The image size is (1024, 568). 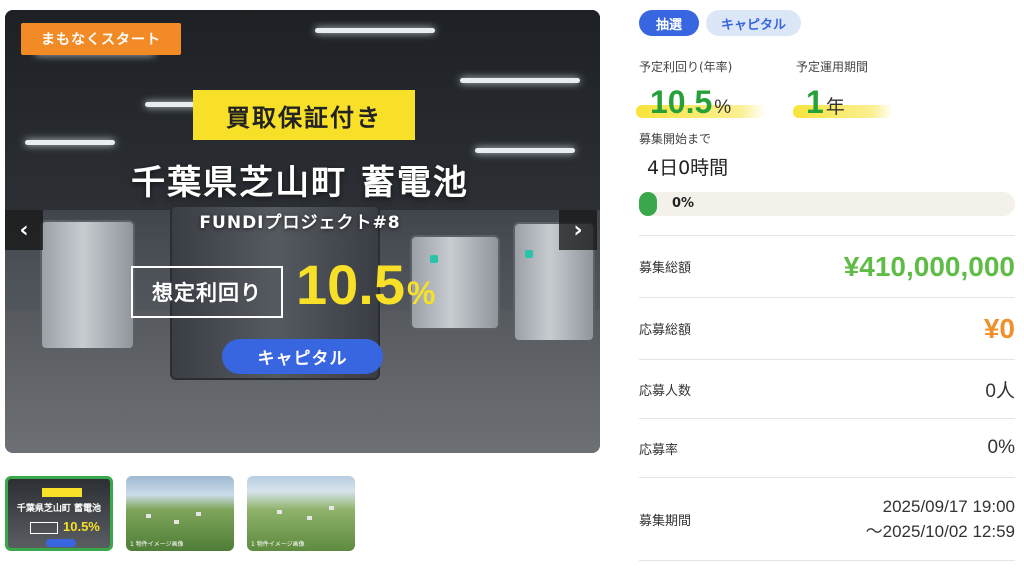 What do you see at coordinates (675, 139) in the screenshot?
I see `countdown-label: 募集開始まで` at bounding box center [675, 139].